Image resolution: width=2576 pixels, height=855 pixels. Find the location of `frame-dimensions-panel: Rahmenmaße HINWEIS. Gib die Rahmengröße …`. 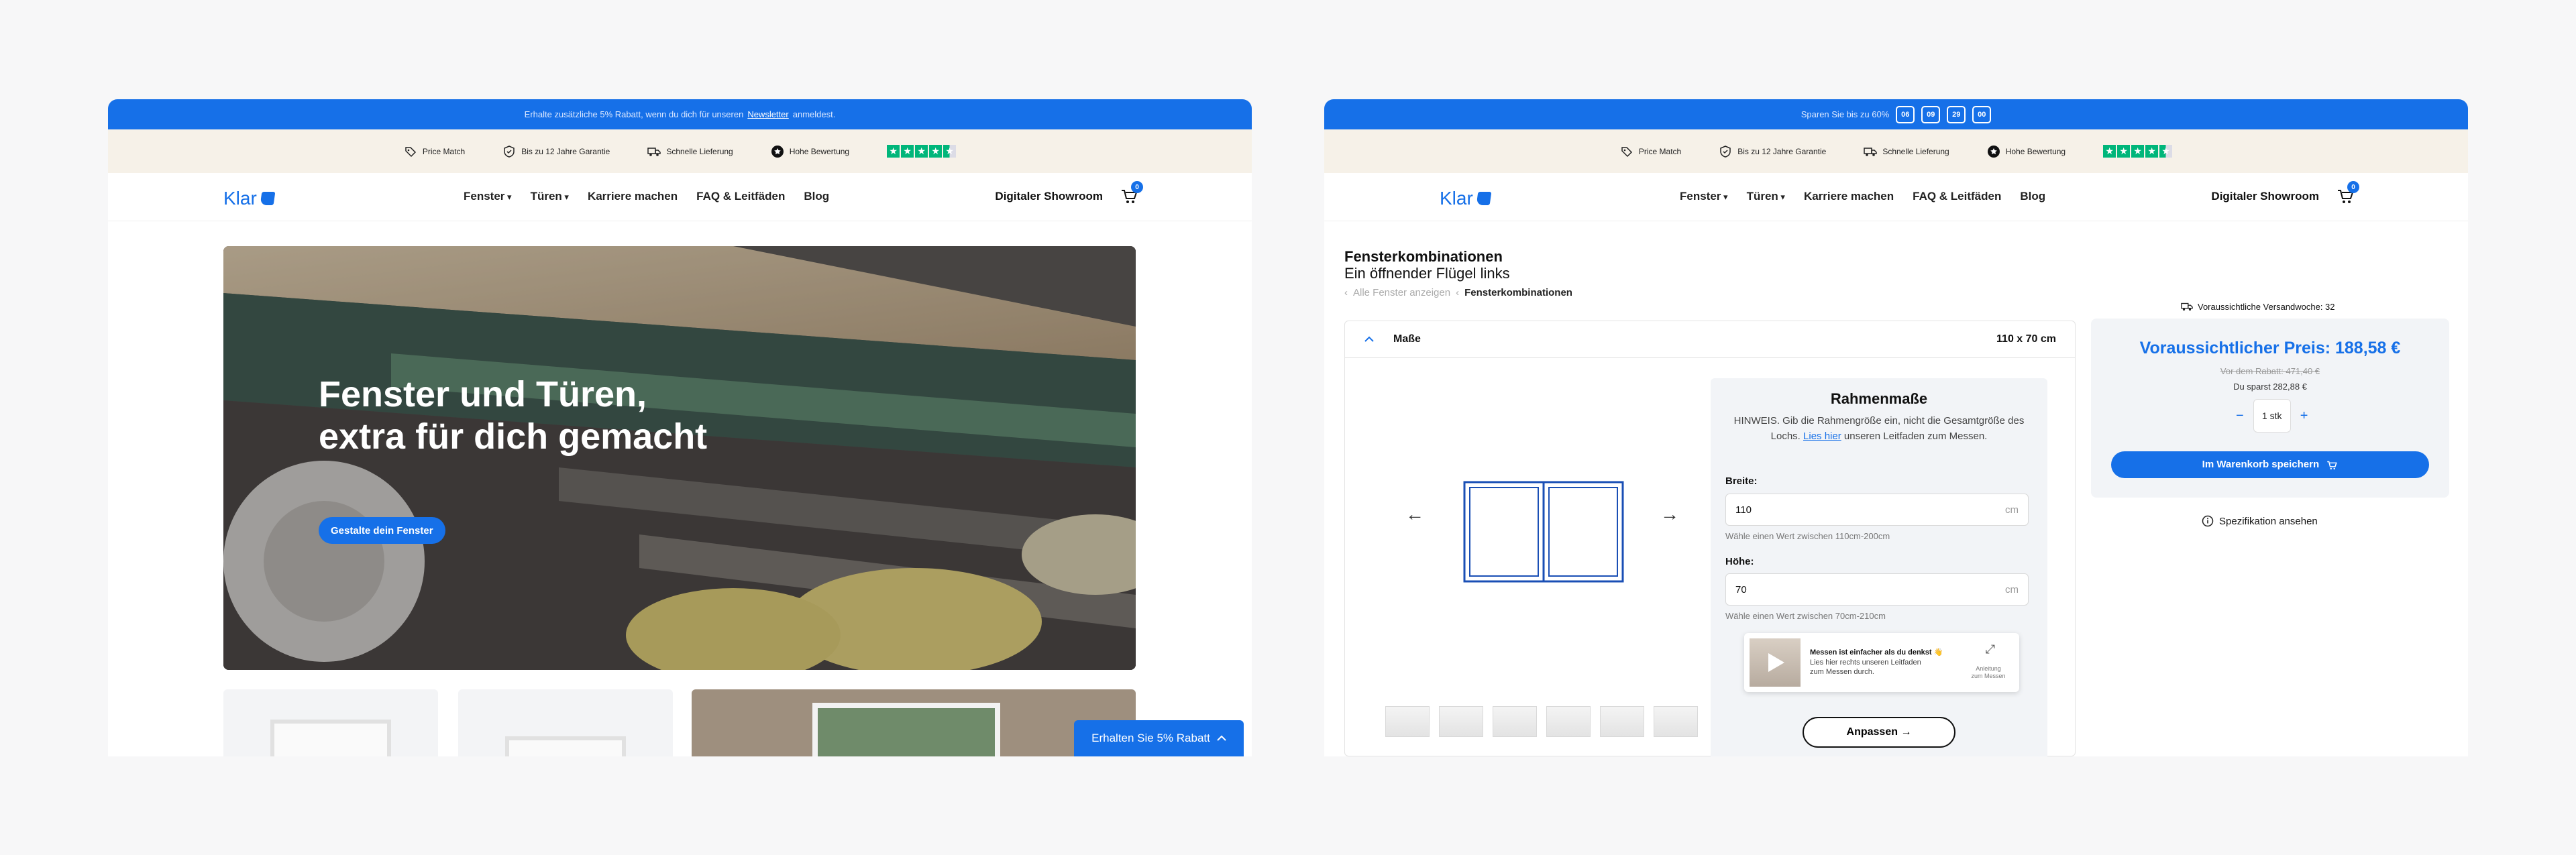

frame-dimensions-panel: Rahmenmaße HINWEIS. Gib die Rahmengröße … is located at coordinates (1879, 567).